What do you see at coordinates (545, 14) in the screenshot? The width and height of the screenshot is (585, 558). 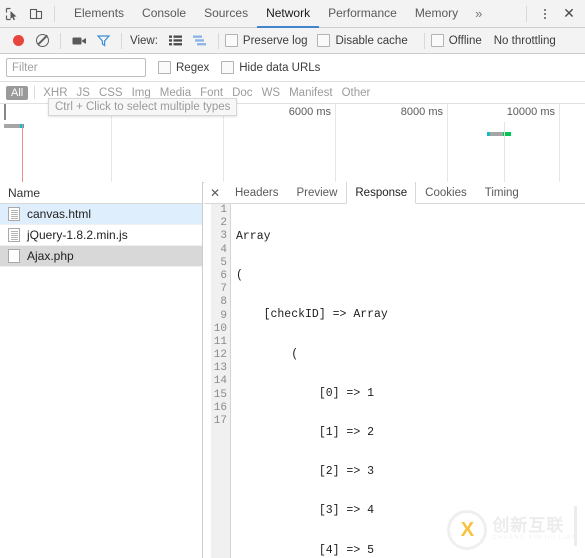 I see `kebab-menu-icon` at bounding box center [545, 14].